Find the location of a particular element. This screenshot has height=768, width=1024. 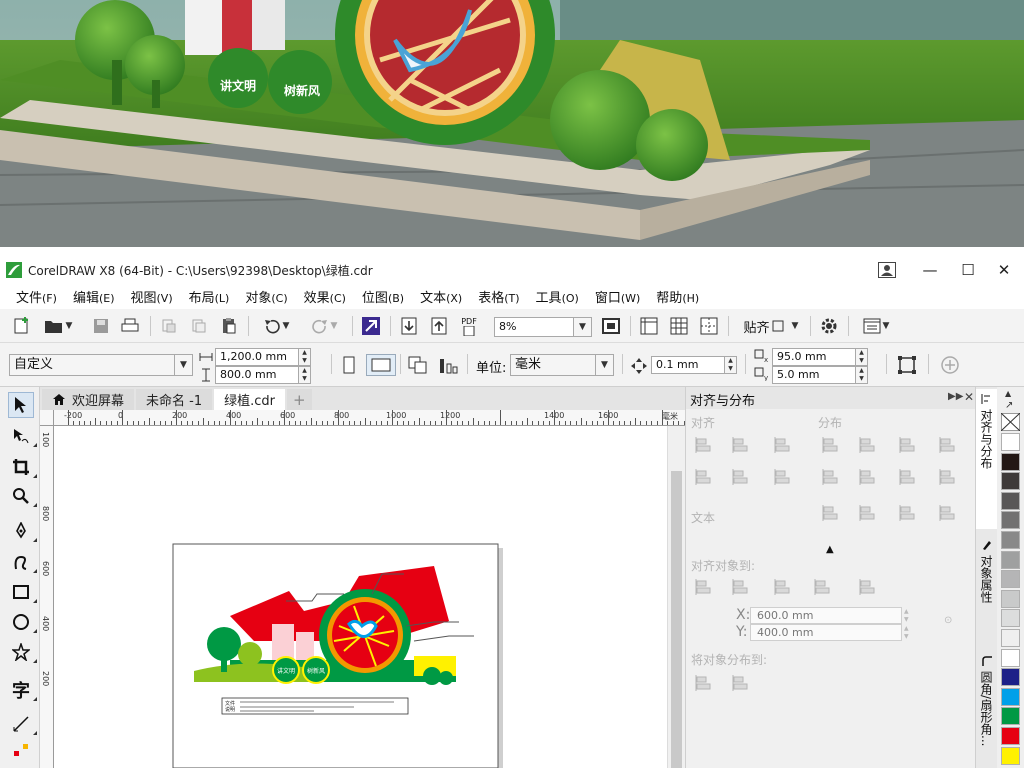

full-screen-preview-icon is located at coordinates (611, 326).